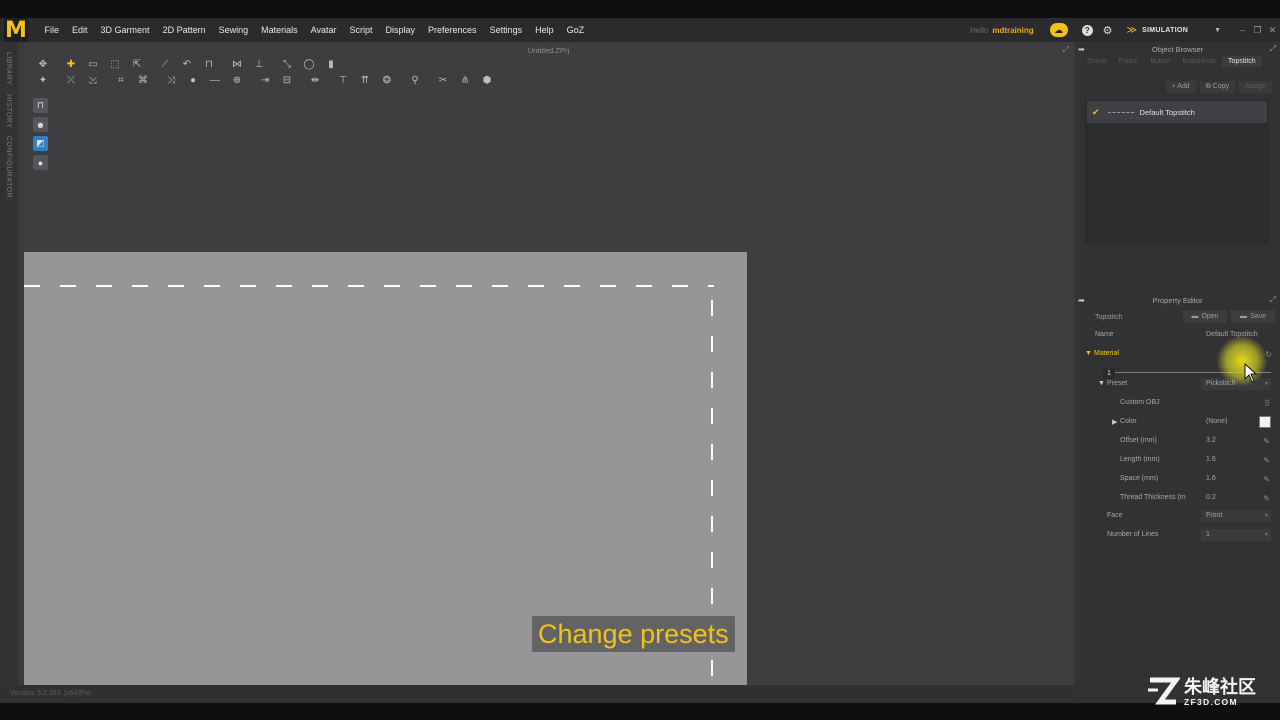  Describe the element at coordinates (209, 64) in the screenshot. I see `garment-icon: ⊓` at that location.